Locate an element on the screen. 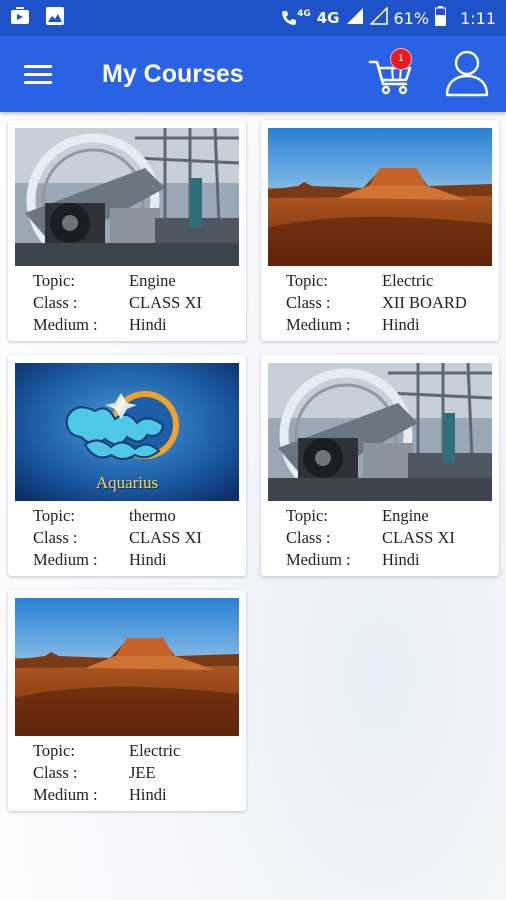 The height and width of the screenshot is (900, 506). signal-icon is located at coordinates (355, 18).